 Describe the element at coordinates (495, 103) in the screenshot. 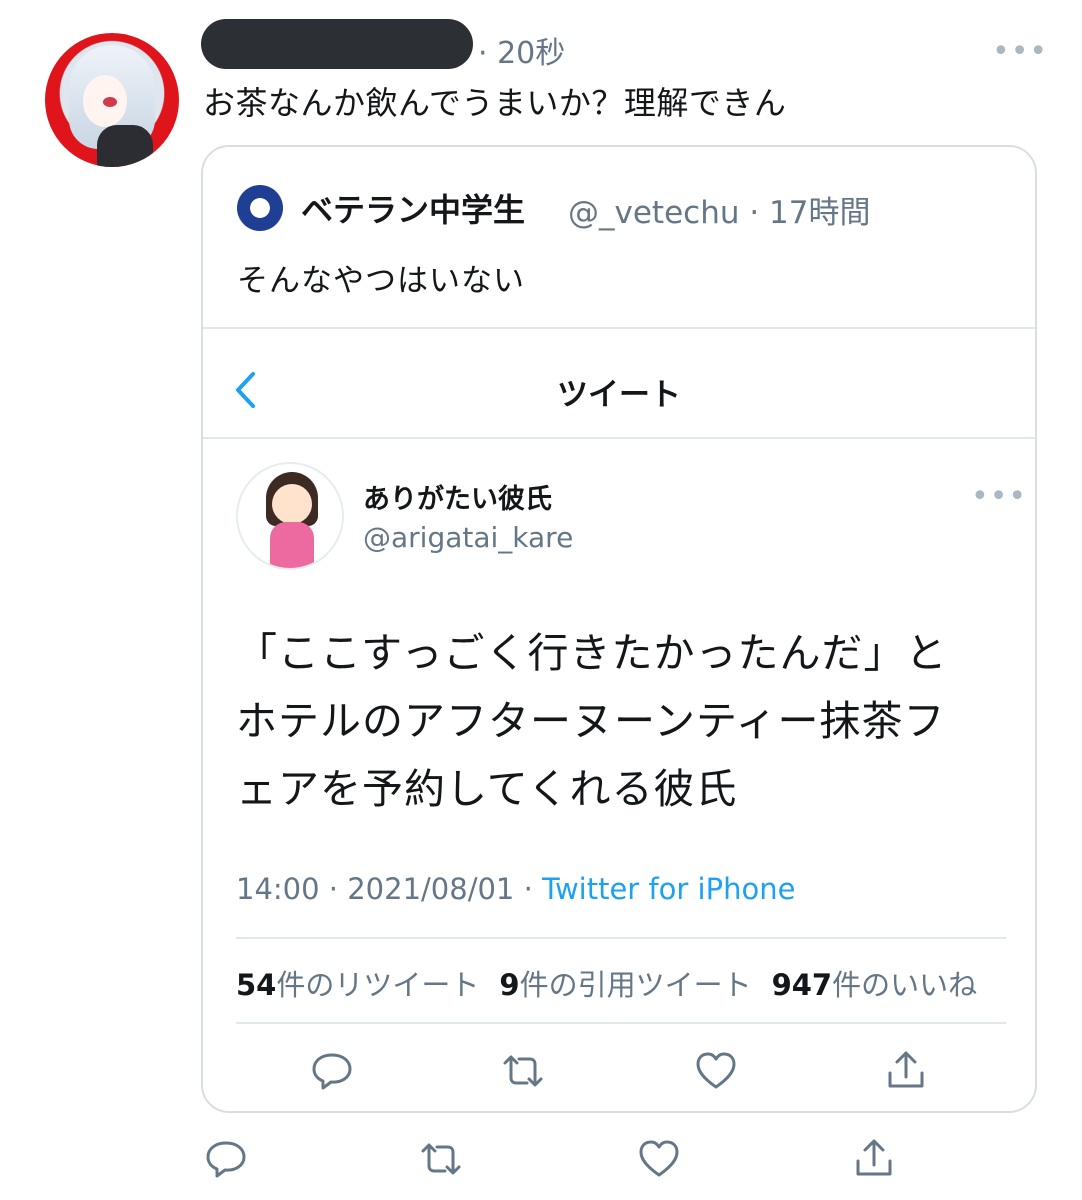

I see `tweet-text: お茶なんか飲んでうまいか？理解できん` at that location.